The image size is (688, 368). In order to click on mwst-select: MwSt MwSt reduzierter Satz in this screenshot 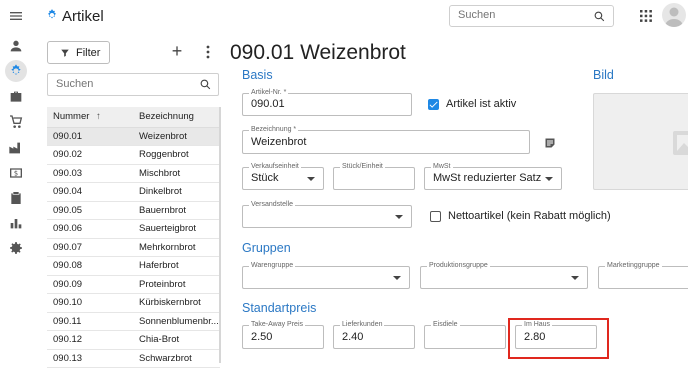, I will do `click(493, 176)`.